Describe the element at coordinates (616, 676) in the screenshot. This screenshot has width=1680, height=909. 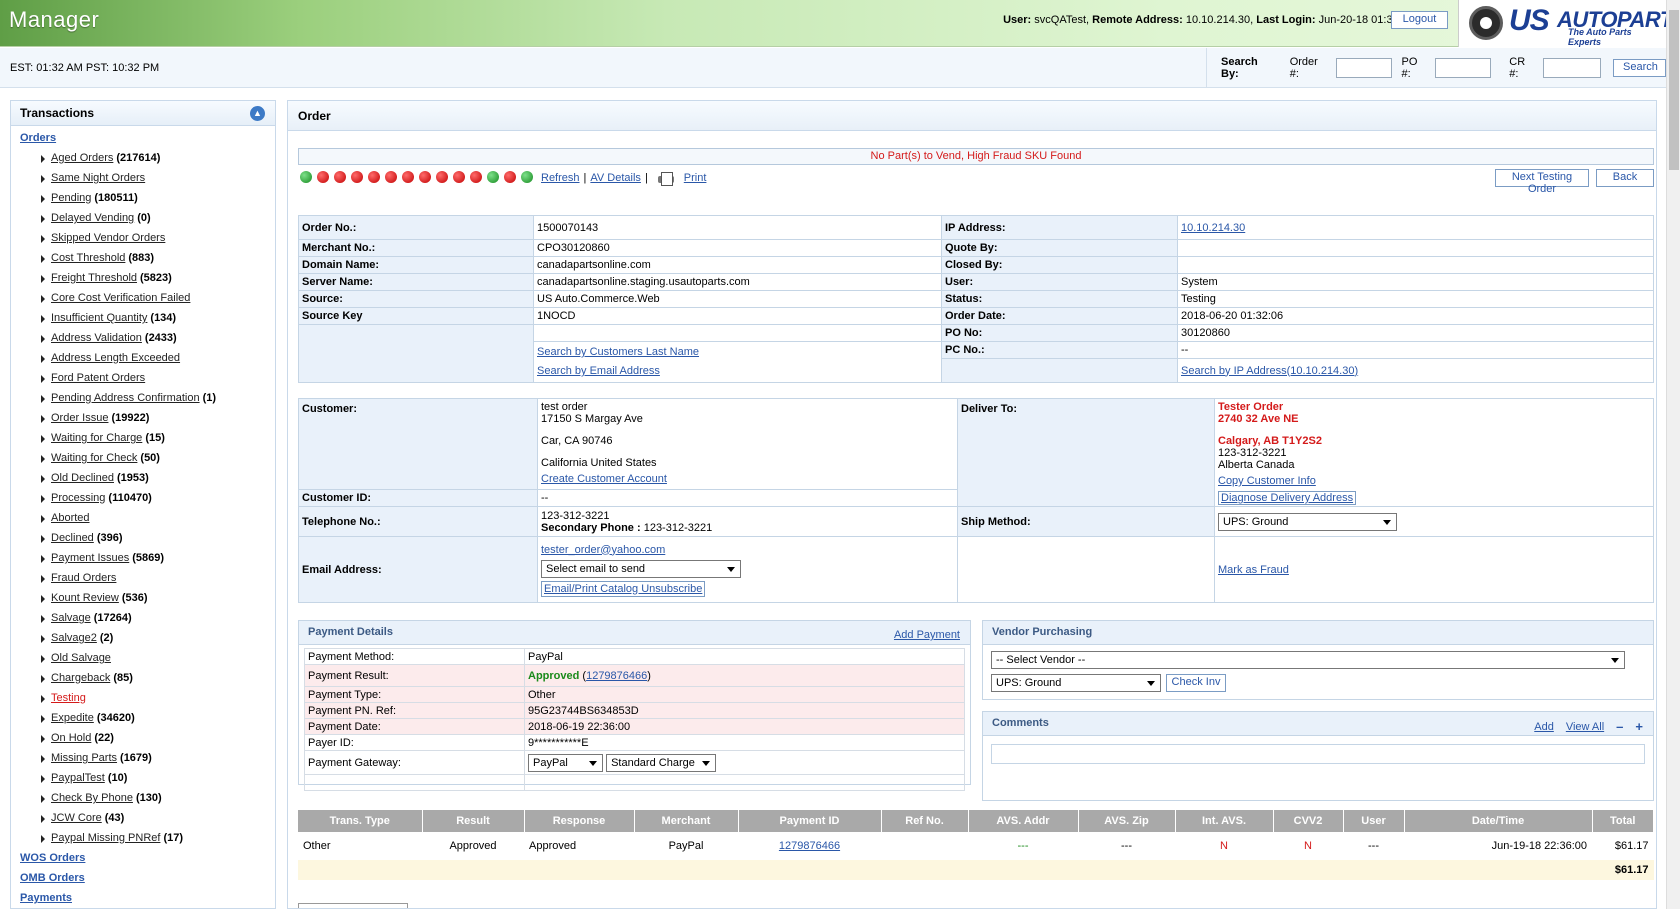
I see `payment-ref-link: 1279876466` at that location.